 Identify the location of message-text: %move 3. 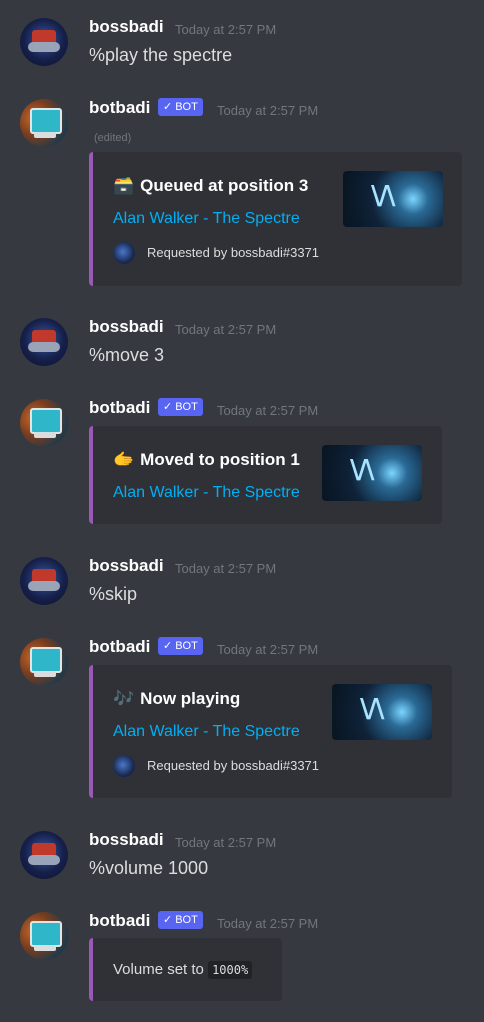
(127, 355).